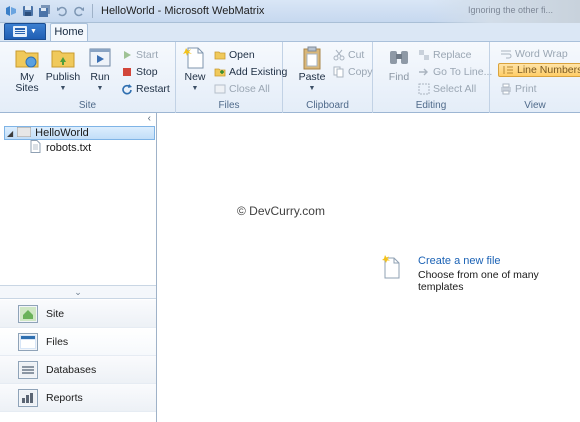 The width and height of the screenshot is (580, 422). Describe the element at coordinates (312, 77) in the screenshot. I see `paste-label: Paste` at that location.